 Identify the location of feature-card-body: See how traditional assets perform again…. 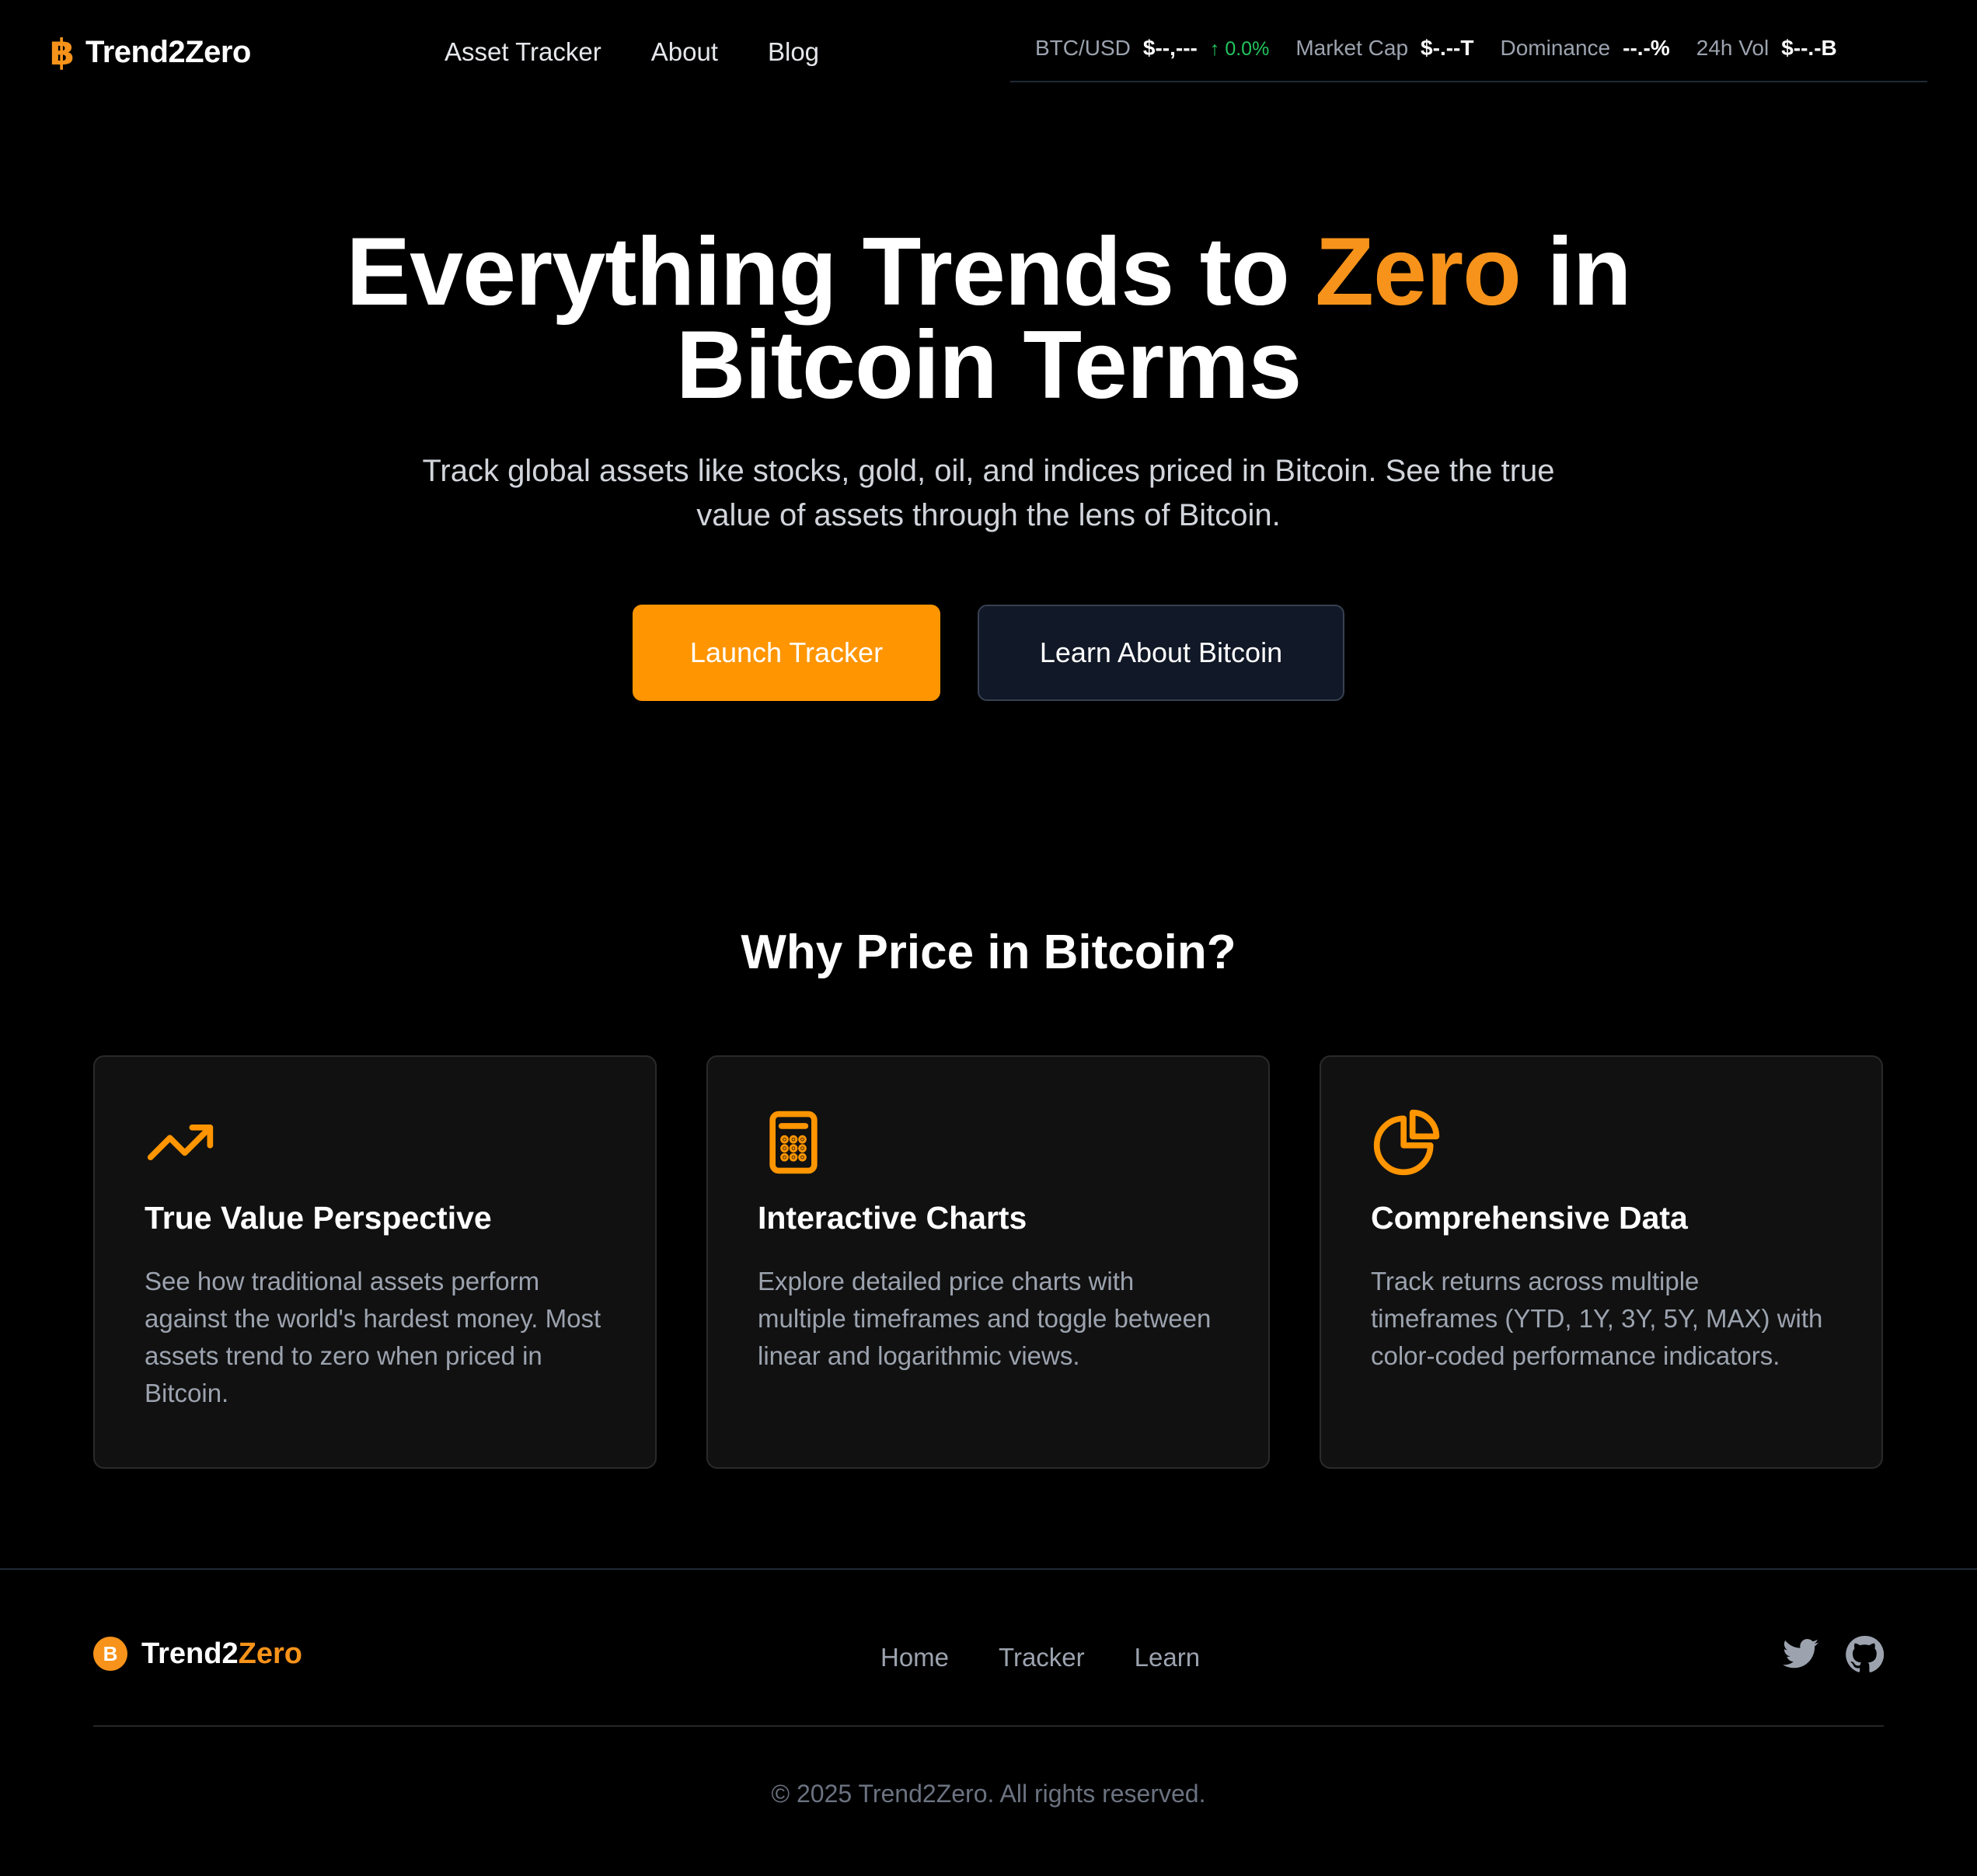
(373, 1337).